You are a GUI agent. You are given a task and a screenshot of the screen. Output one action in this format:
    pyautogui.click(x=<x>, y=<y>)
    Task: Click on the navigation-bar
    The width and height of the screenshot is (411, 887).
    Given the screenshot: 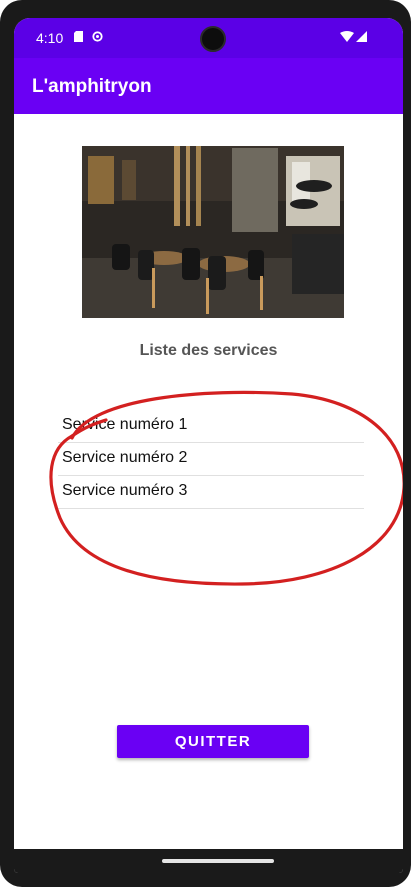 What is the action you would take?
    pyautogui.click(x=208, y=861)
    